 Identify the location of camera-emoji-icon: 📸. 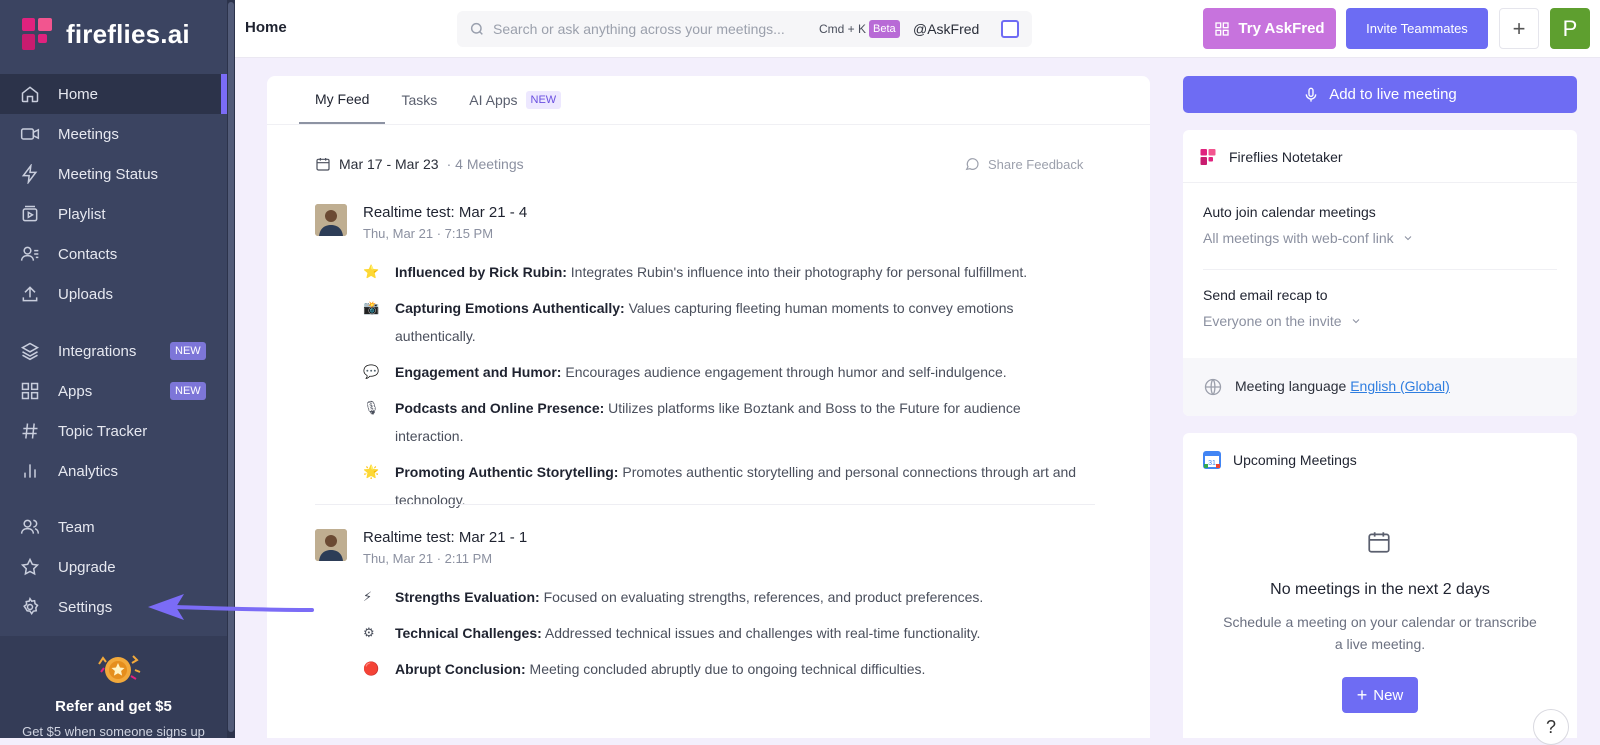
(371, 307).